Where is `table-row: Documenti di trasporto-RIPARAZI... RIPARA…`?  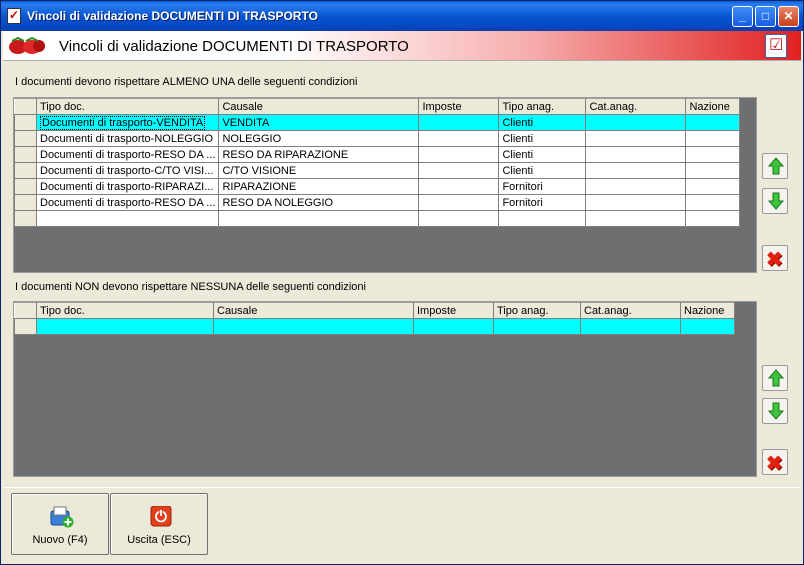
table-row: Documenti di trasporto-RIPARAZI... RIPARA… is located at coordinates (377, 186).